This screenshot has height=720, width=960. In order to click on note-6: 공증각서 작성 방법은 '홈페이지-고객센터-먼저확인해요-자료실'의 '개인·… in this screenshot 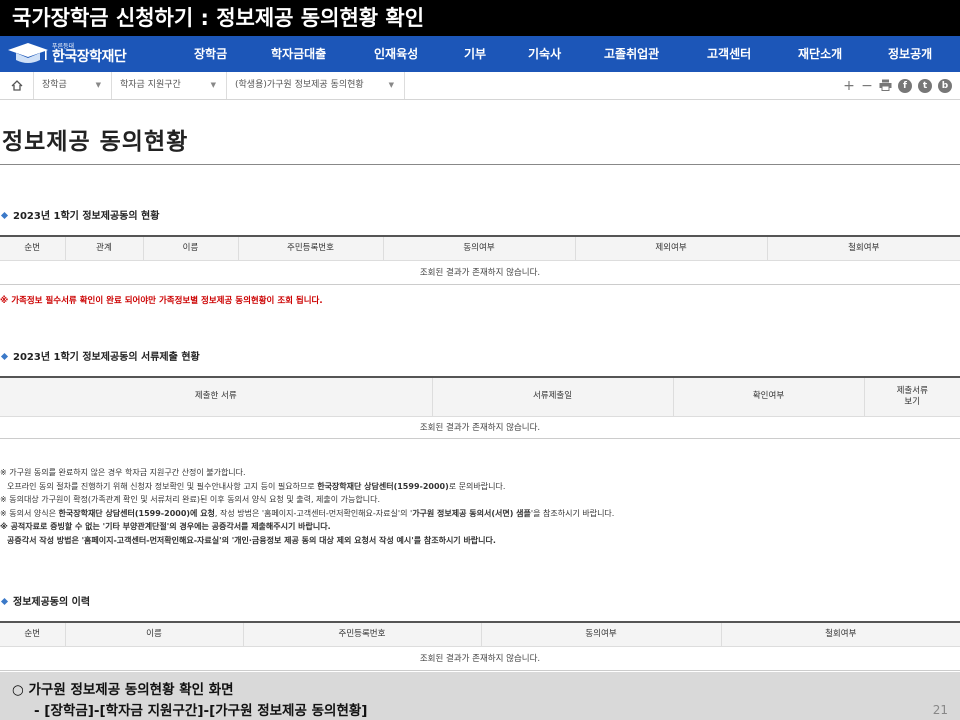, I will do `click(251, 540)`.